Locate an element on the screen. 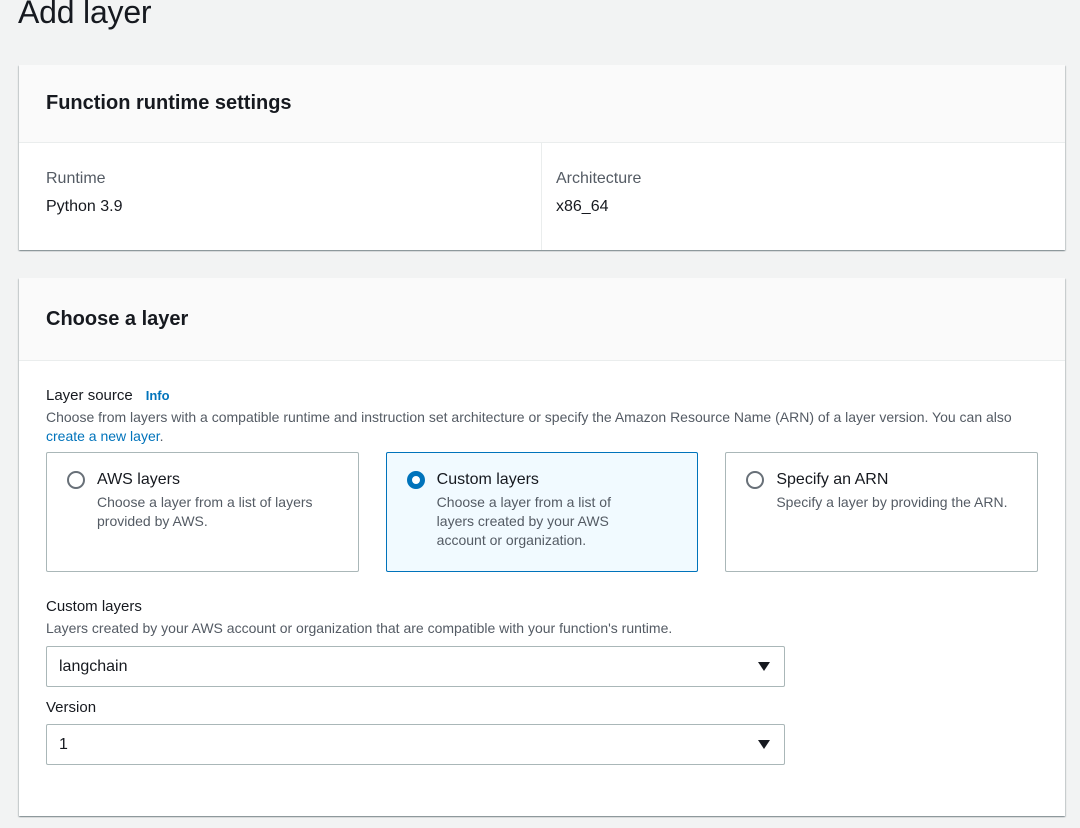  radio-specify-arn is located at coordinates (755, 480).